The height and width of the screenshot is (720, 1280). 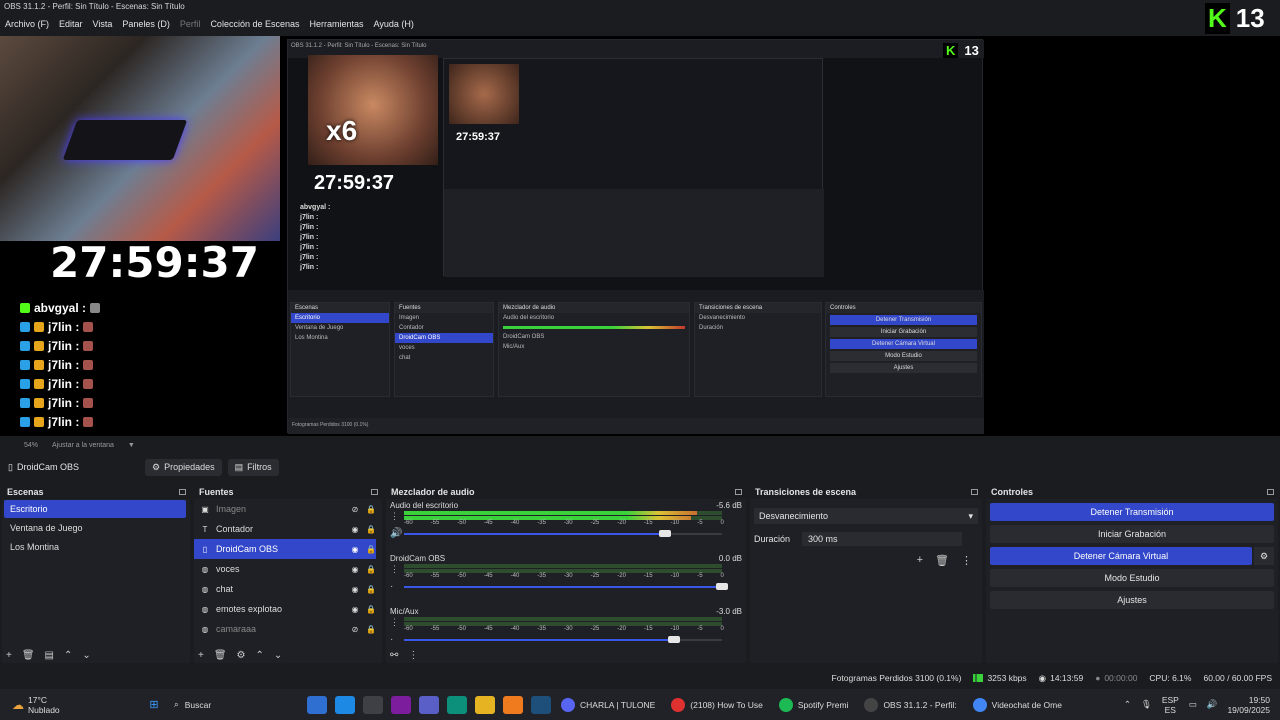 I want to click on menu-archivo: Archivo (F), so click(x=27, y=24).